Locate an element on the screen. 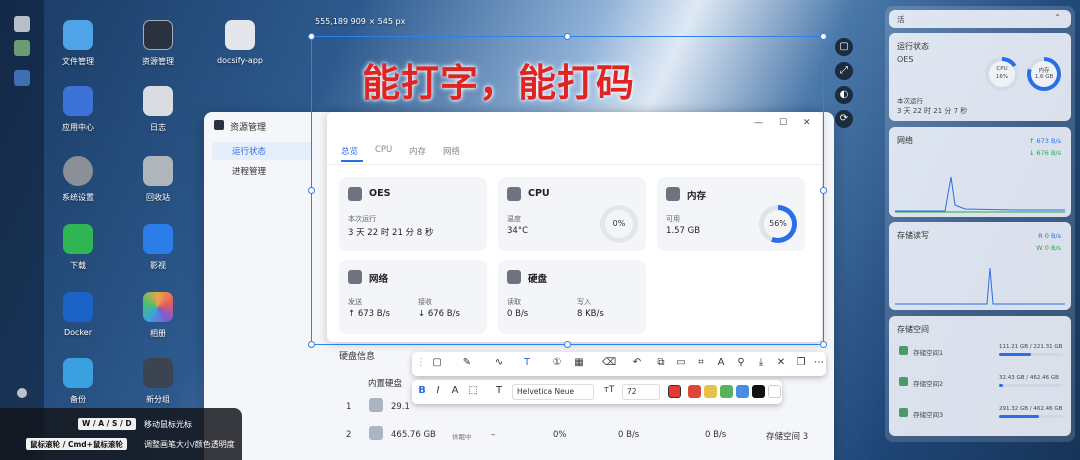 The image size is (1080, 460). shortcut-key: 鼠标滚轮 / Cmd+鼠标滚轮 is located at coordinates (76, 444).